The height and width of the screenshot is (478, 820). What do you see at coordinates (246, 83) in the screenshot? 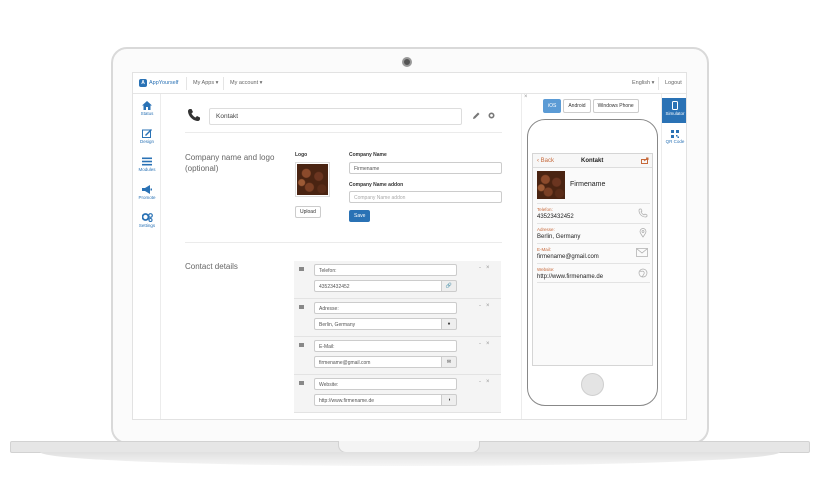
I see `nav-my-account: My account ▾` at bounding box center [246, 83].